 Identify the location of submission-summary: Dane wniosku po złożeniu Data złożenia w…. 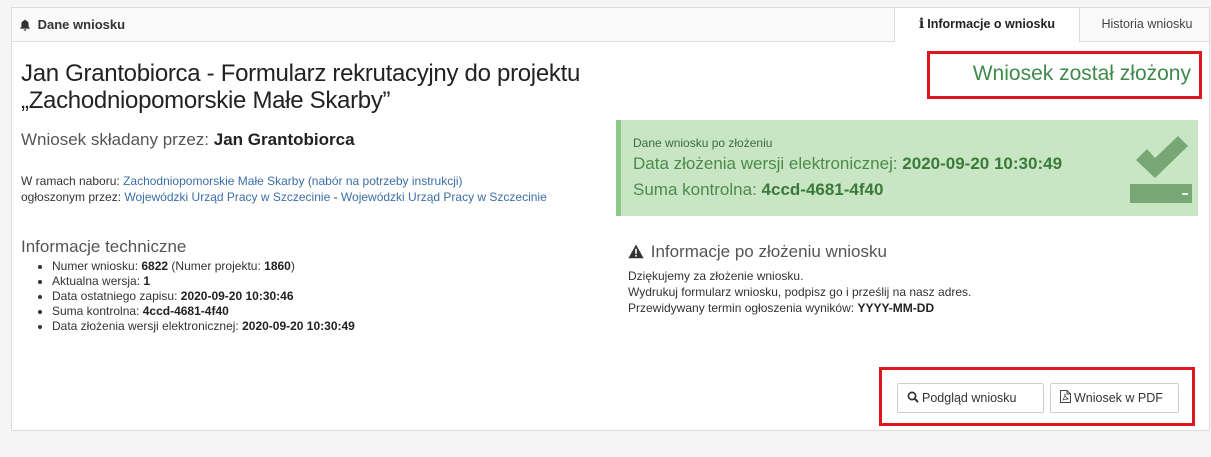
(907, 168).